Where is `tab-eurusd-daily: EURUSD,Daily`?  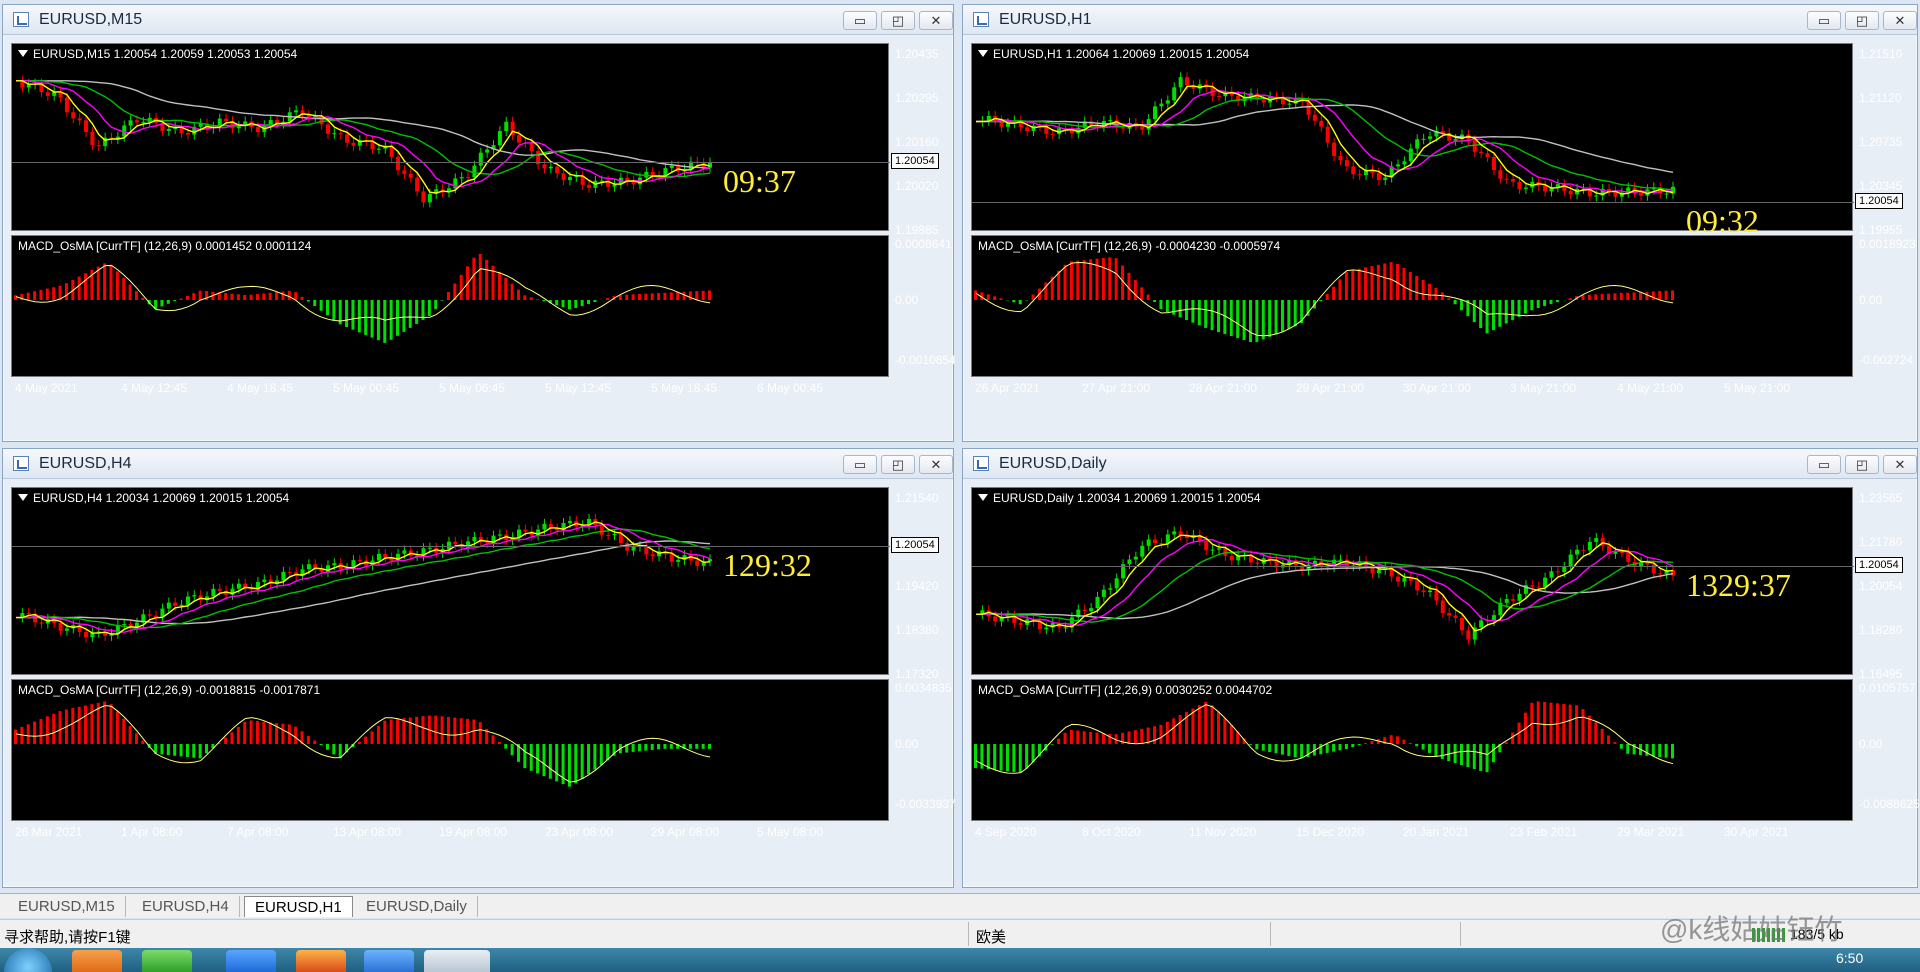 tab-eurusd-daily: EURUSD,Daily is located at coordinates (417, 906).